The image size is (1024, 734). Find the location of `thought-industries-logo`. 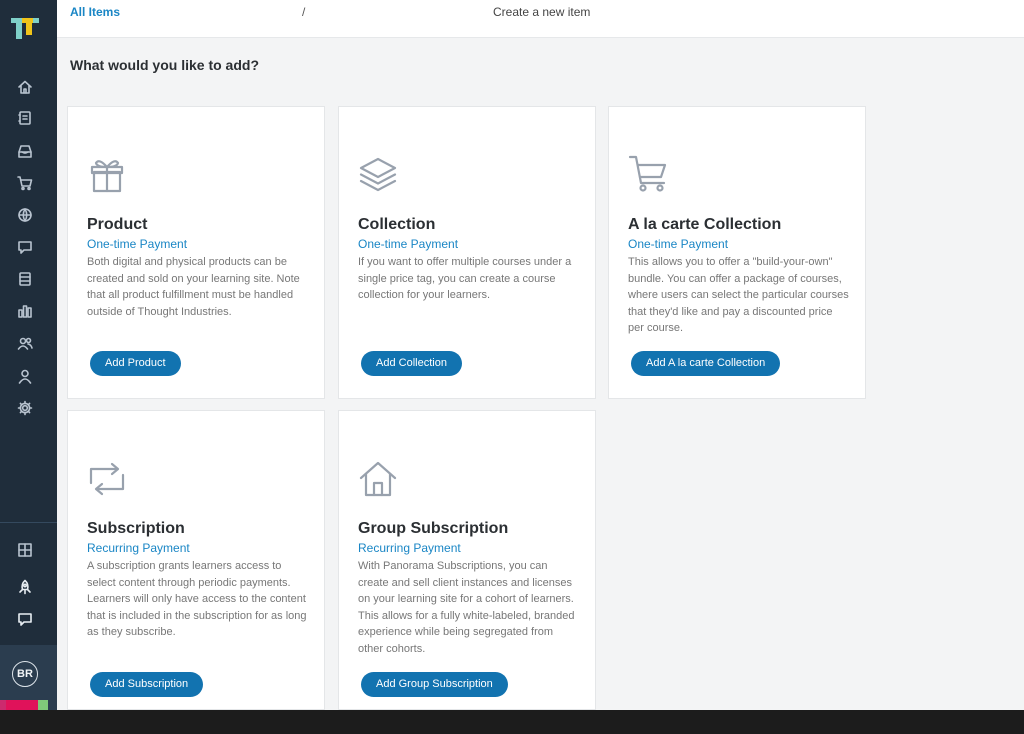

thought-industries-logo is located at coordinates (25, 31).